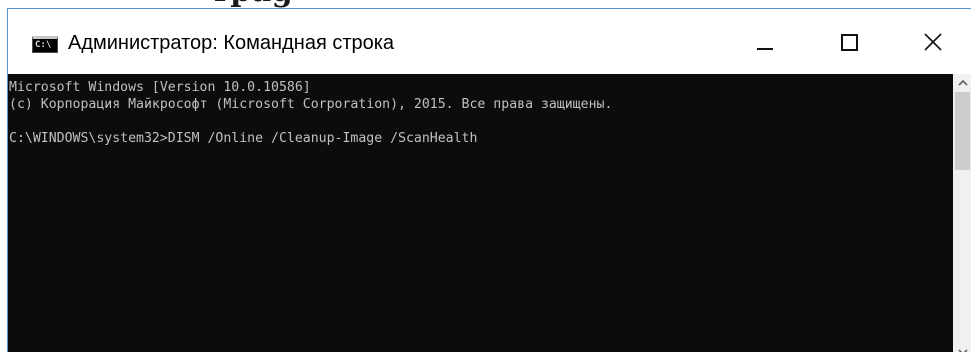  I want to click on scrollbar-thumb, so click(962, 131).